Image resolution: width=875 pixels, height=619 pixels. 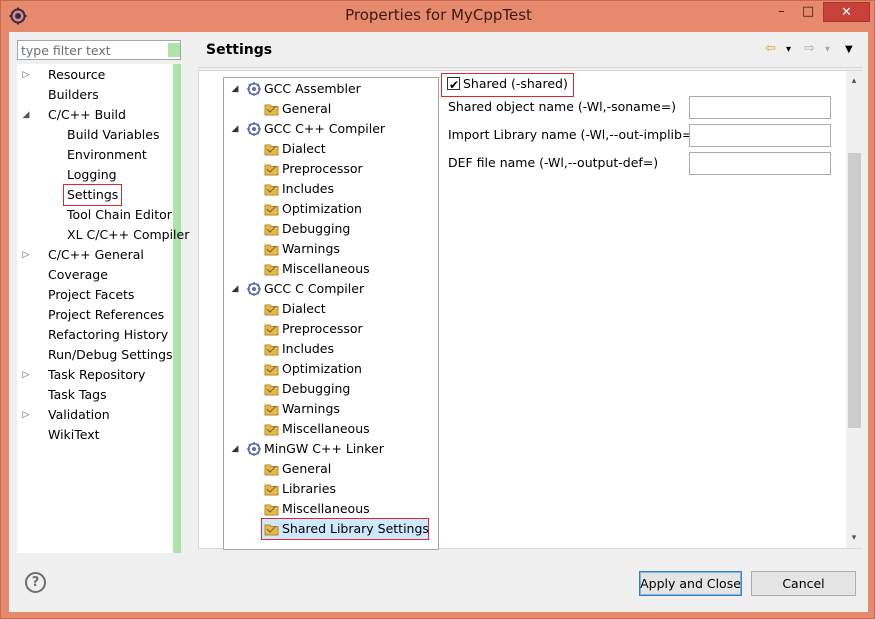 I want to click on filter-input: type filter text, so click(x=99, y=50).